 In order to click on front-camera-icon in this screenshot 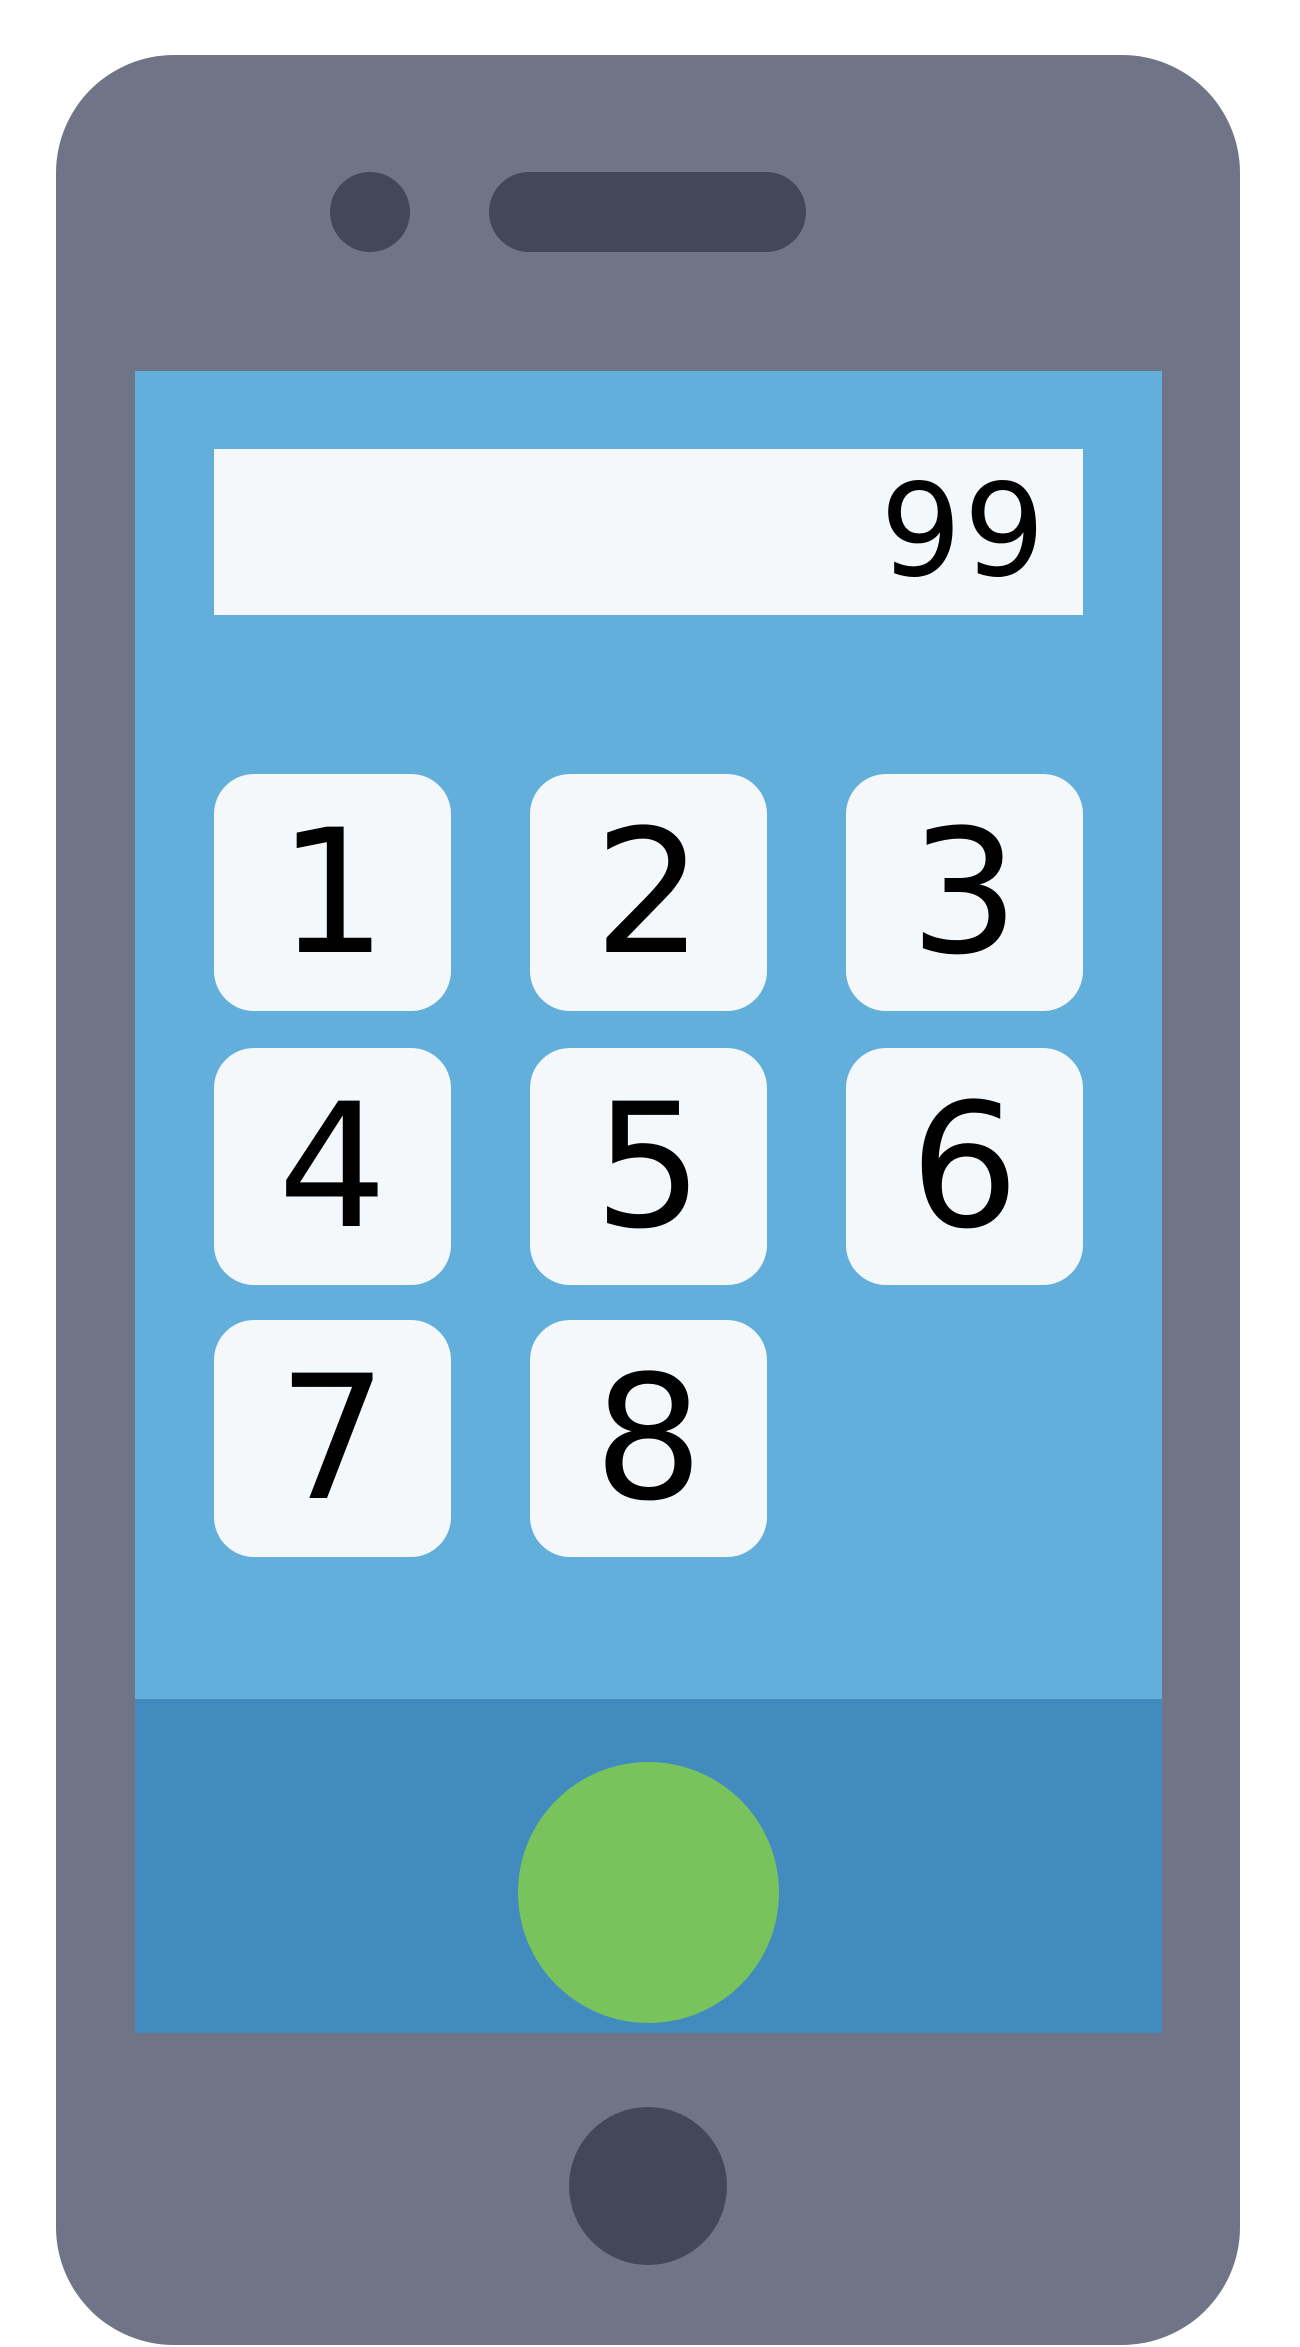, I will do `click(370, 212)`.